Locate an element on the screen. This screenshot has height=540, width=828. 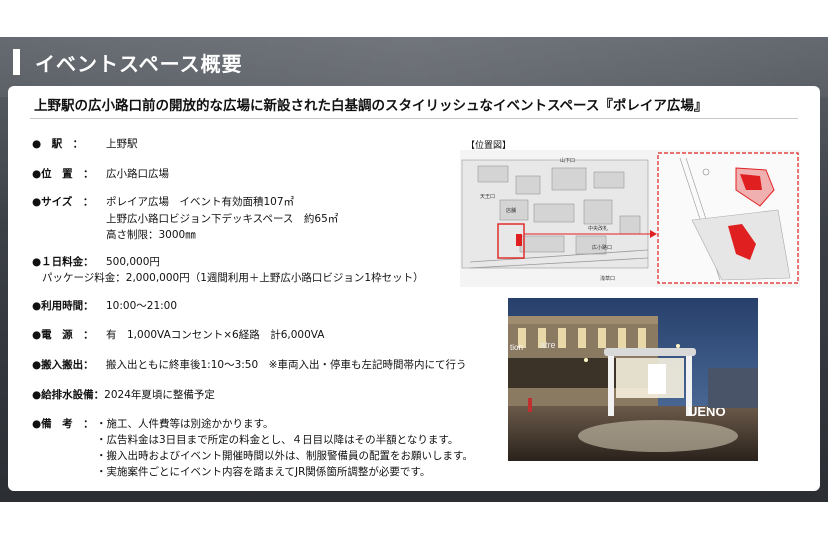
location-map: 山下口 天王口 広小路口 浅草口 中央改札 店舗 is located at coordinates (630, 218).